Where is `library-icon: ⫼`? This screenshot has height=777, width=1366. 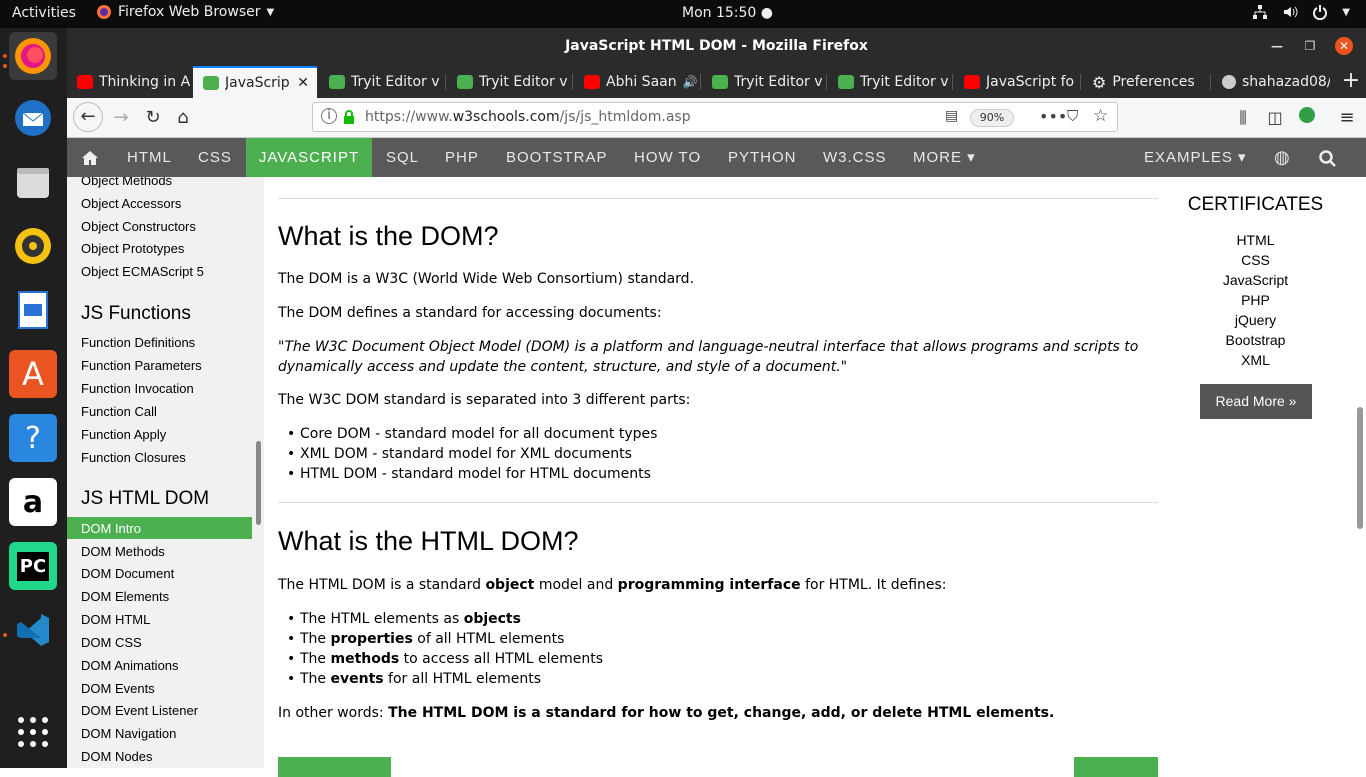
library-icon: ⫼ is located at coordinates (1243, 118).